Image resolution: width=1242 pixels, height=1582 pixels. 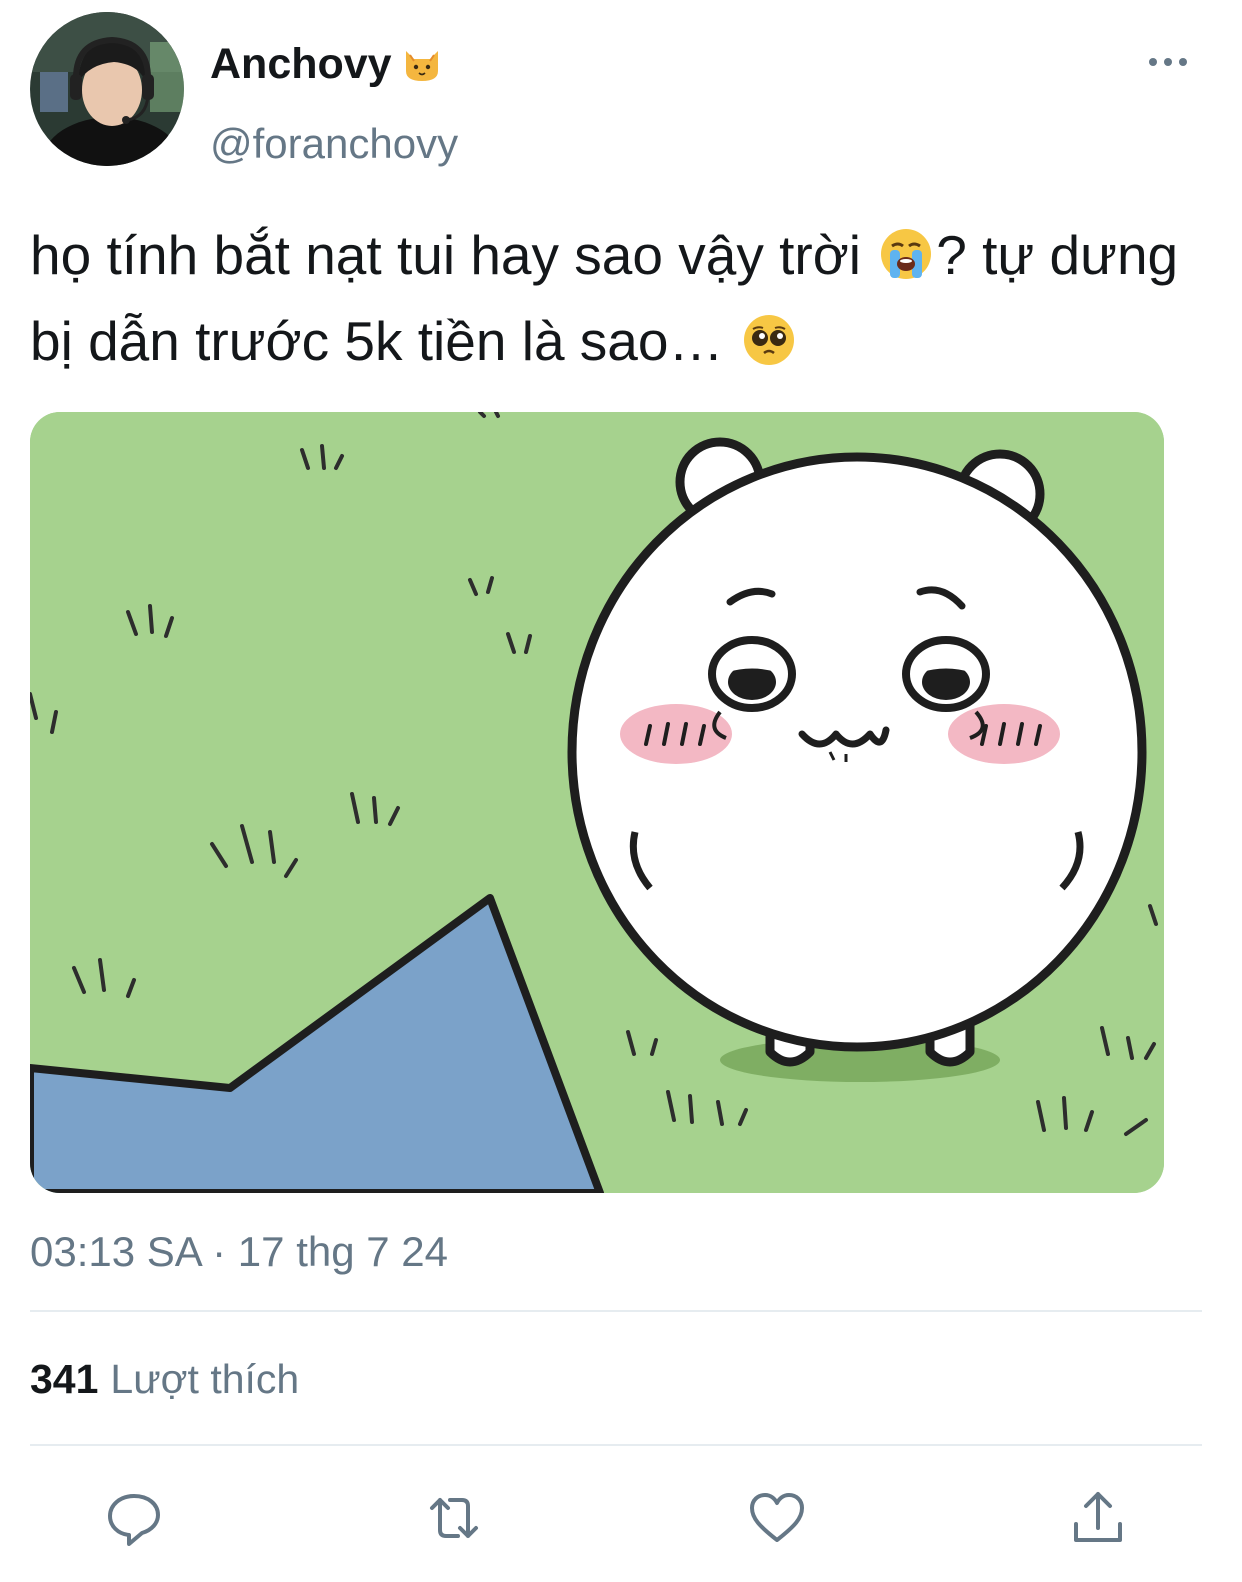 I want to click on more-dots-icon, so click(x=1168, y=62).